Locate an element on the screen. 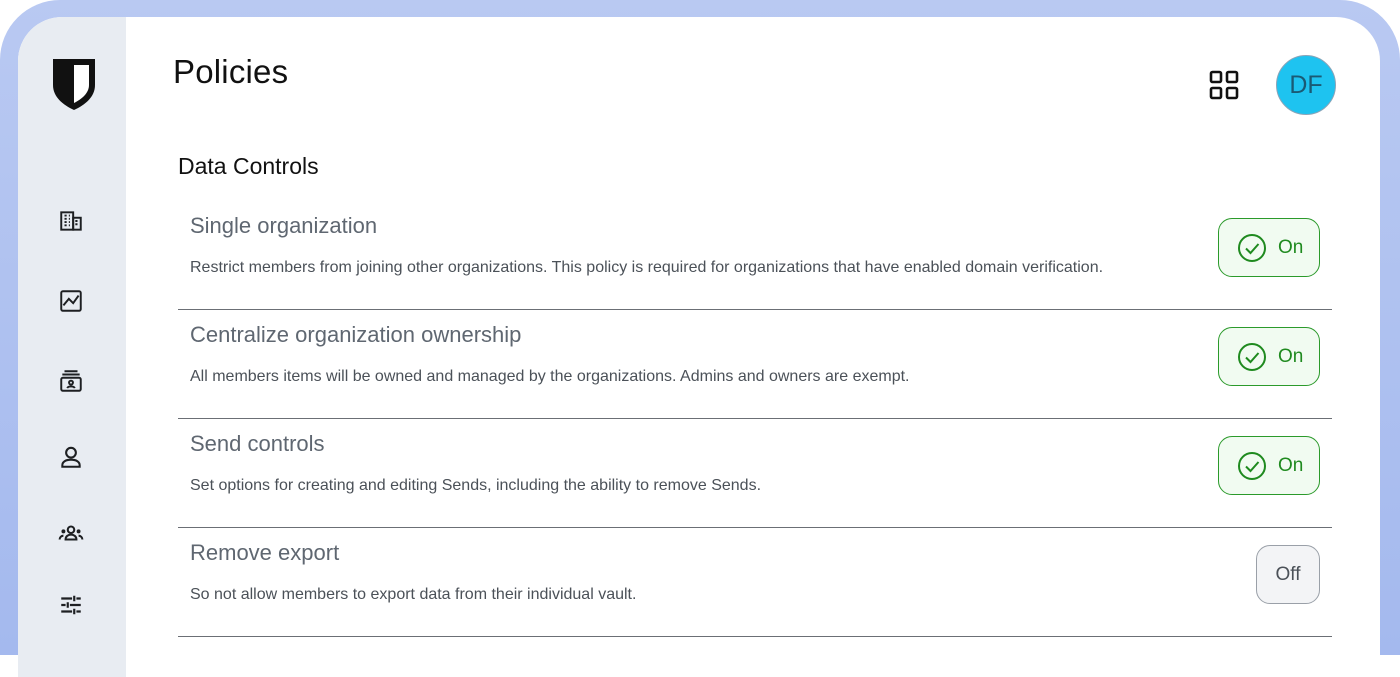  nav-item-organization is located at coordinates (71, 221).